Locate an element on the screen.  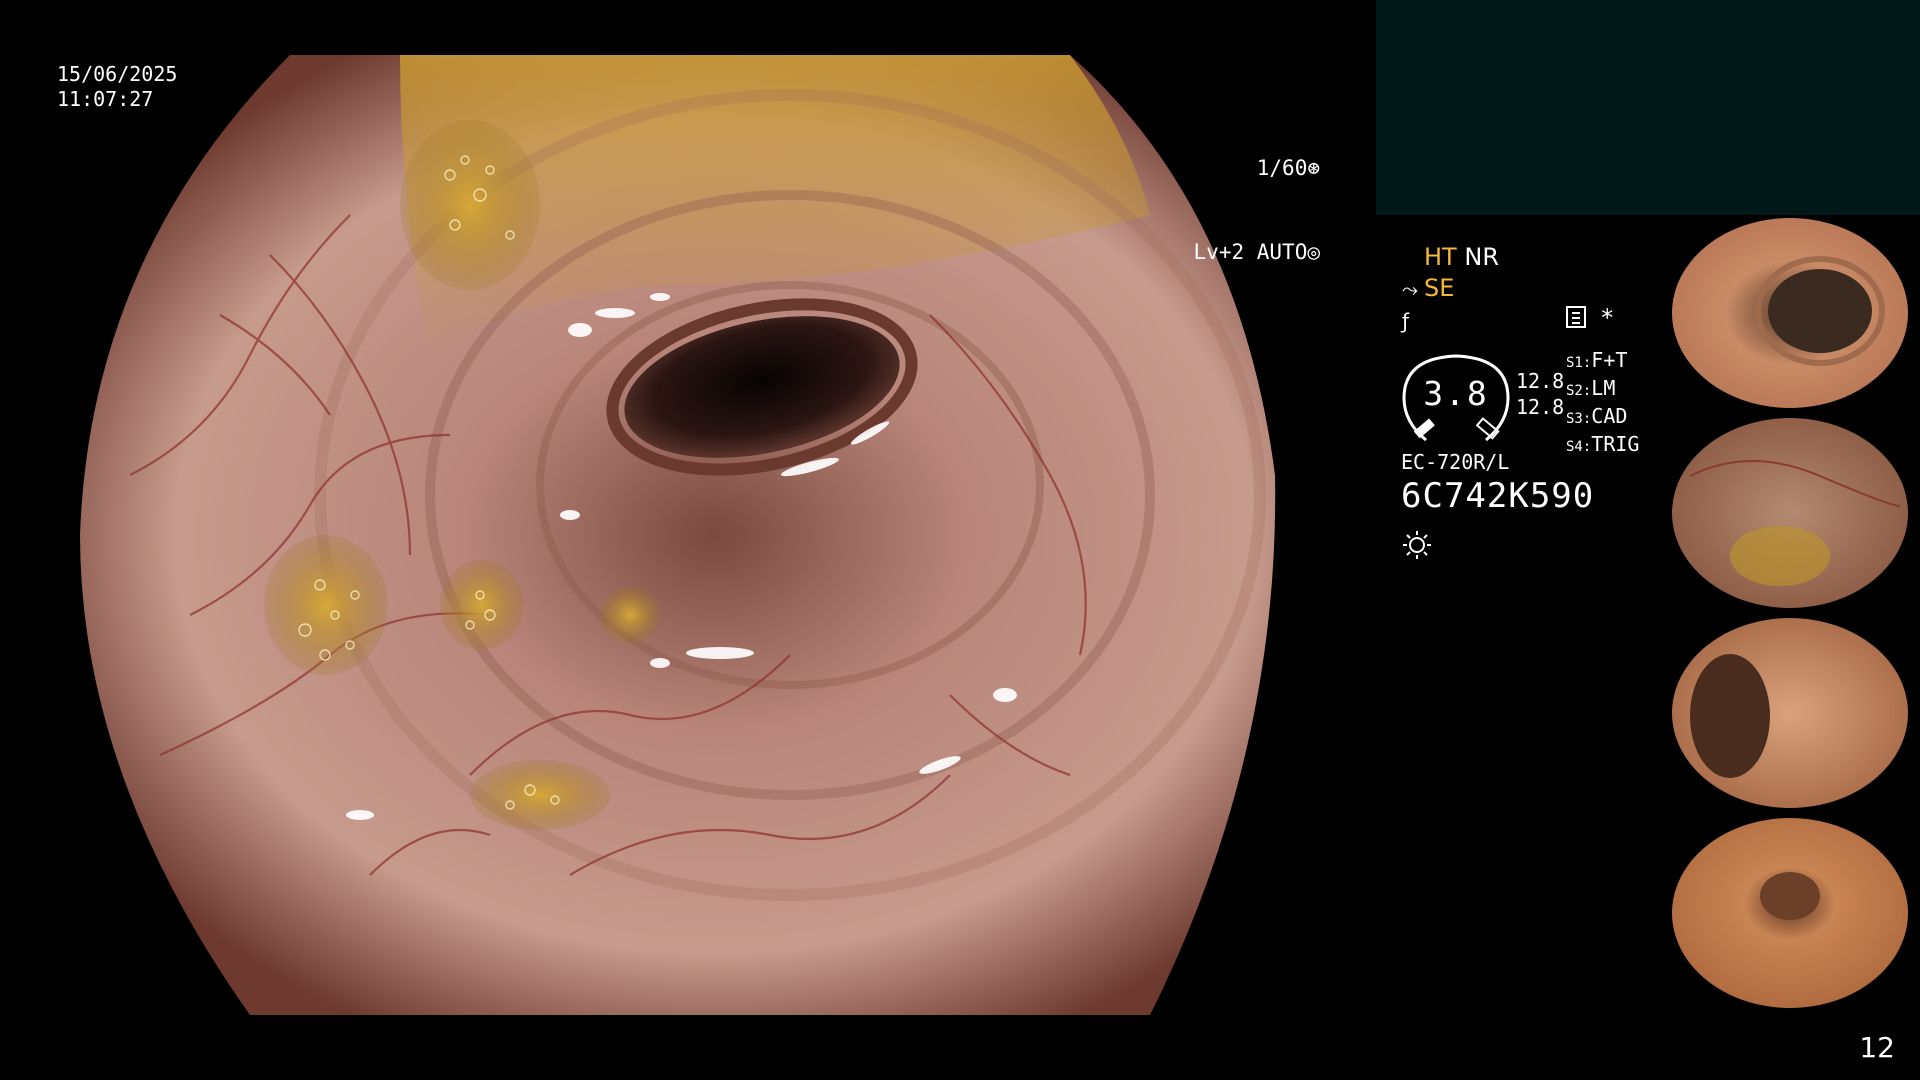
time-label: 11:07:27 is located at coordinates (105, 99).